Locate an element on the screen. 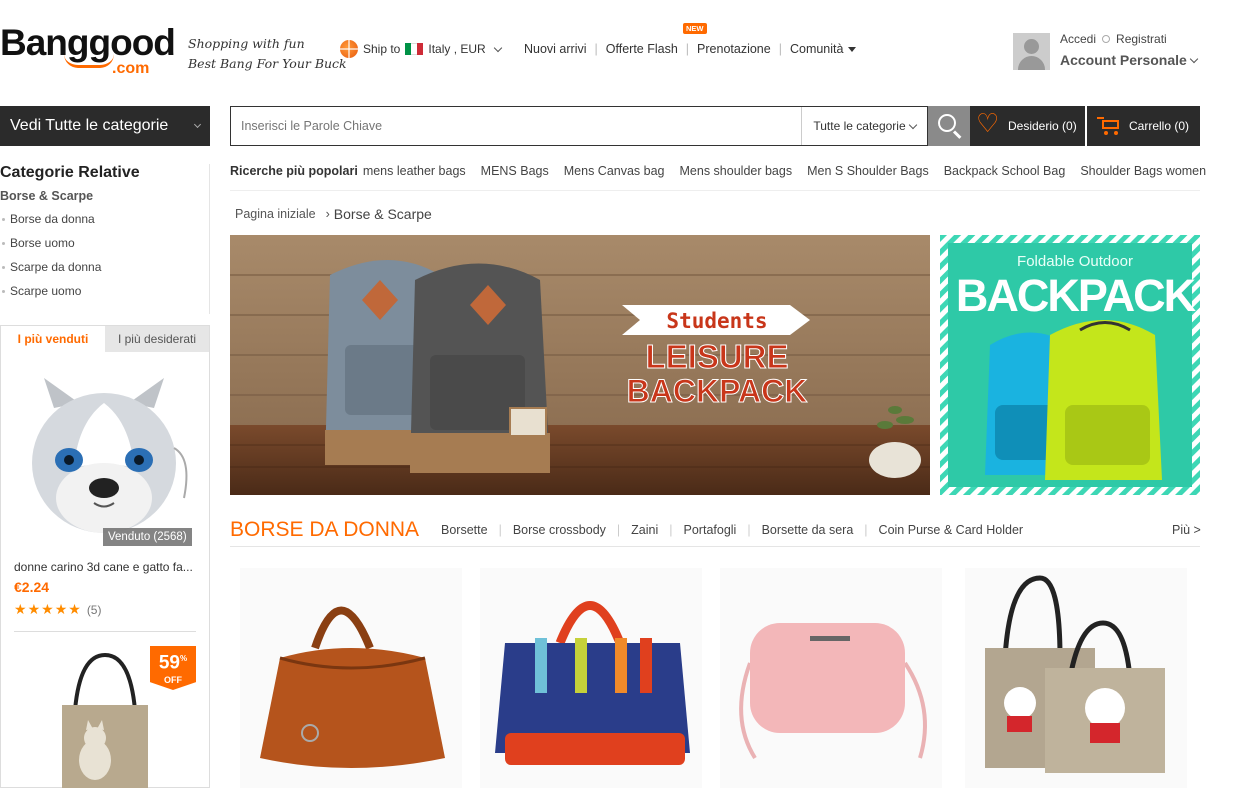 The image size is (1257, 788). rating-stars: ★ ★ ★ ★ ★ (5) is located at coordinates (57, 609).